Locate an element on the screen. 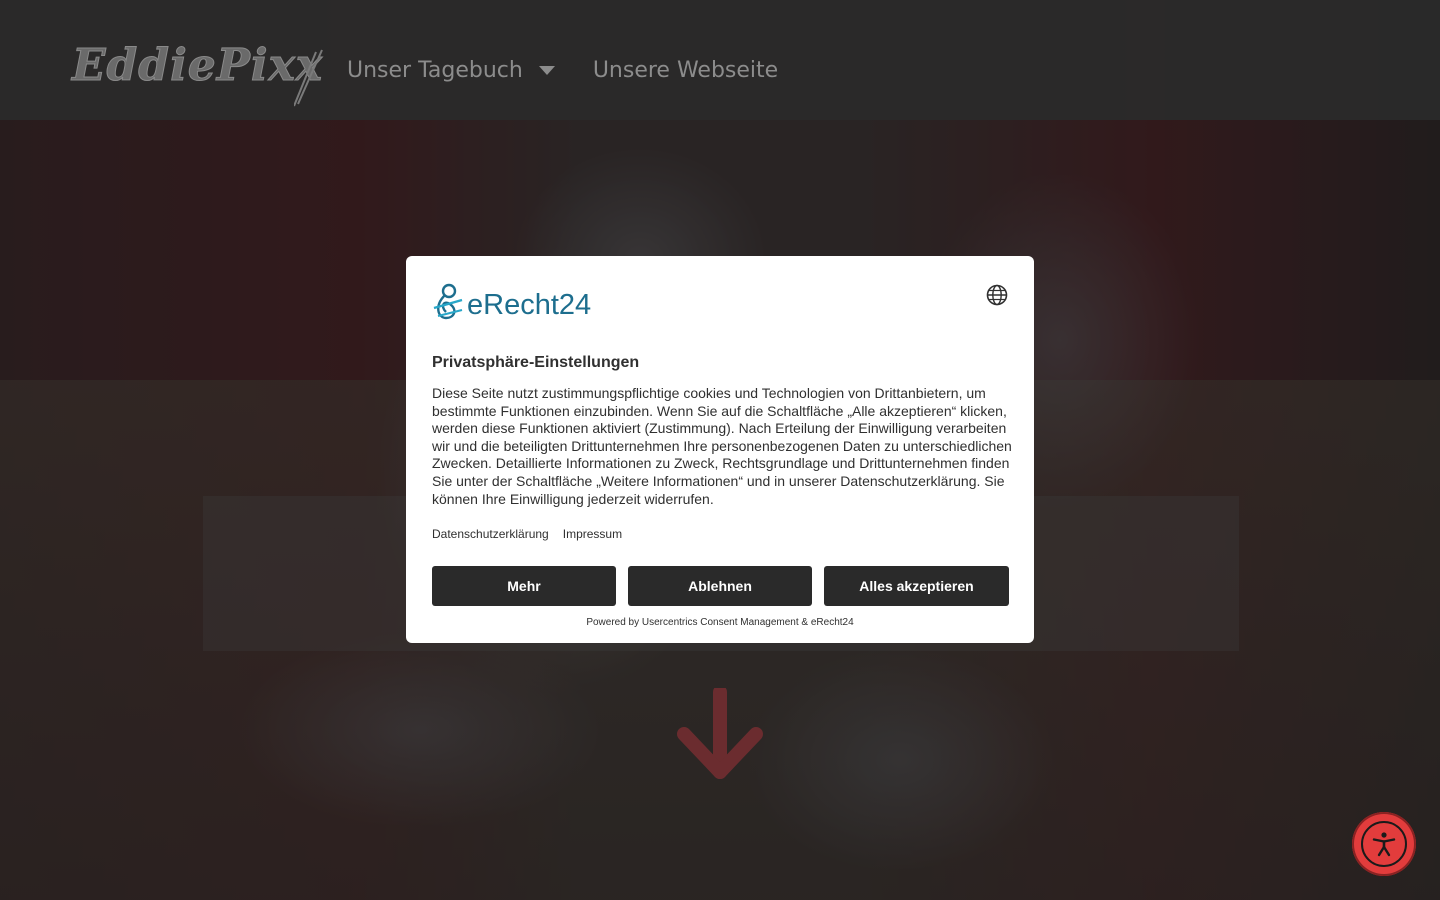  decline-button: Ablehnen is located at coordinates (720, 586).